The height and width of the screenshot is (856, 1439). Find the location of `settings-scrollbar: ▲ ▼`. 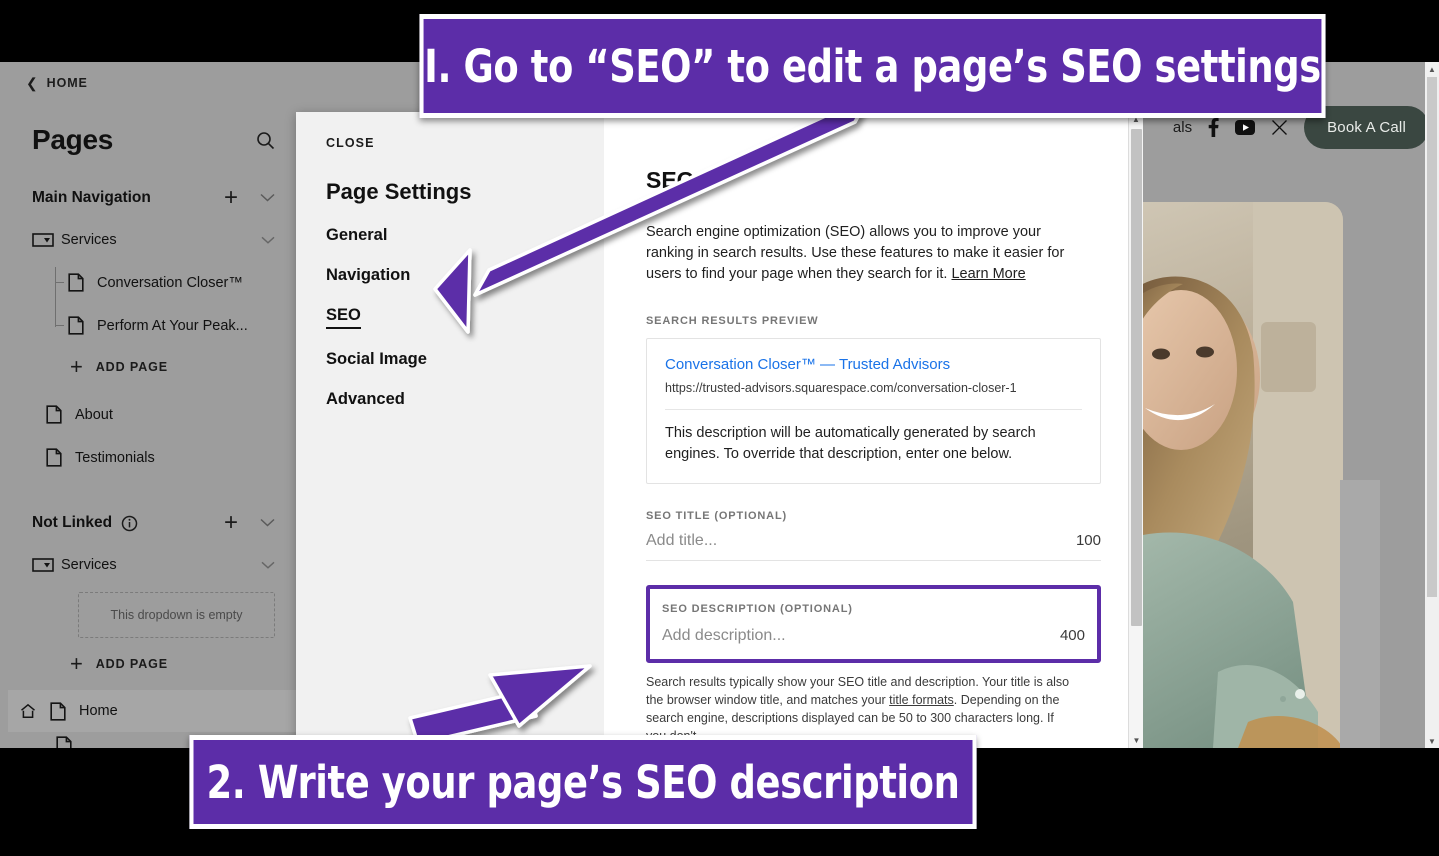

settings-scrollbar: ▲ ▼ is located at coordinates (1135, 430).